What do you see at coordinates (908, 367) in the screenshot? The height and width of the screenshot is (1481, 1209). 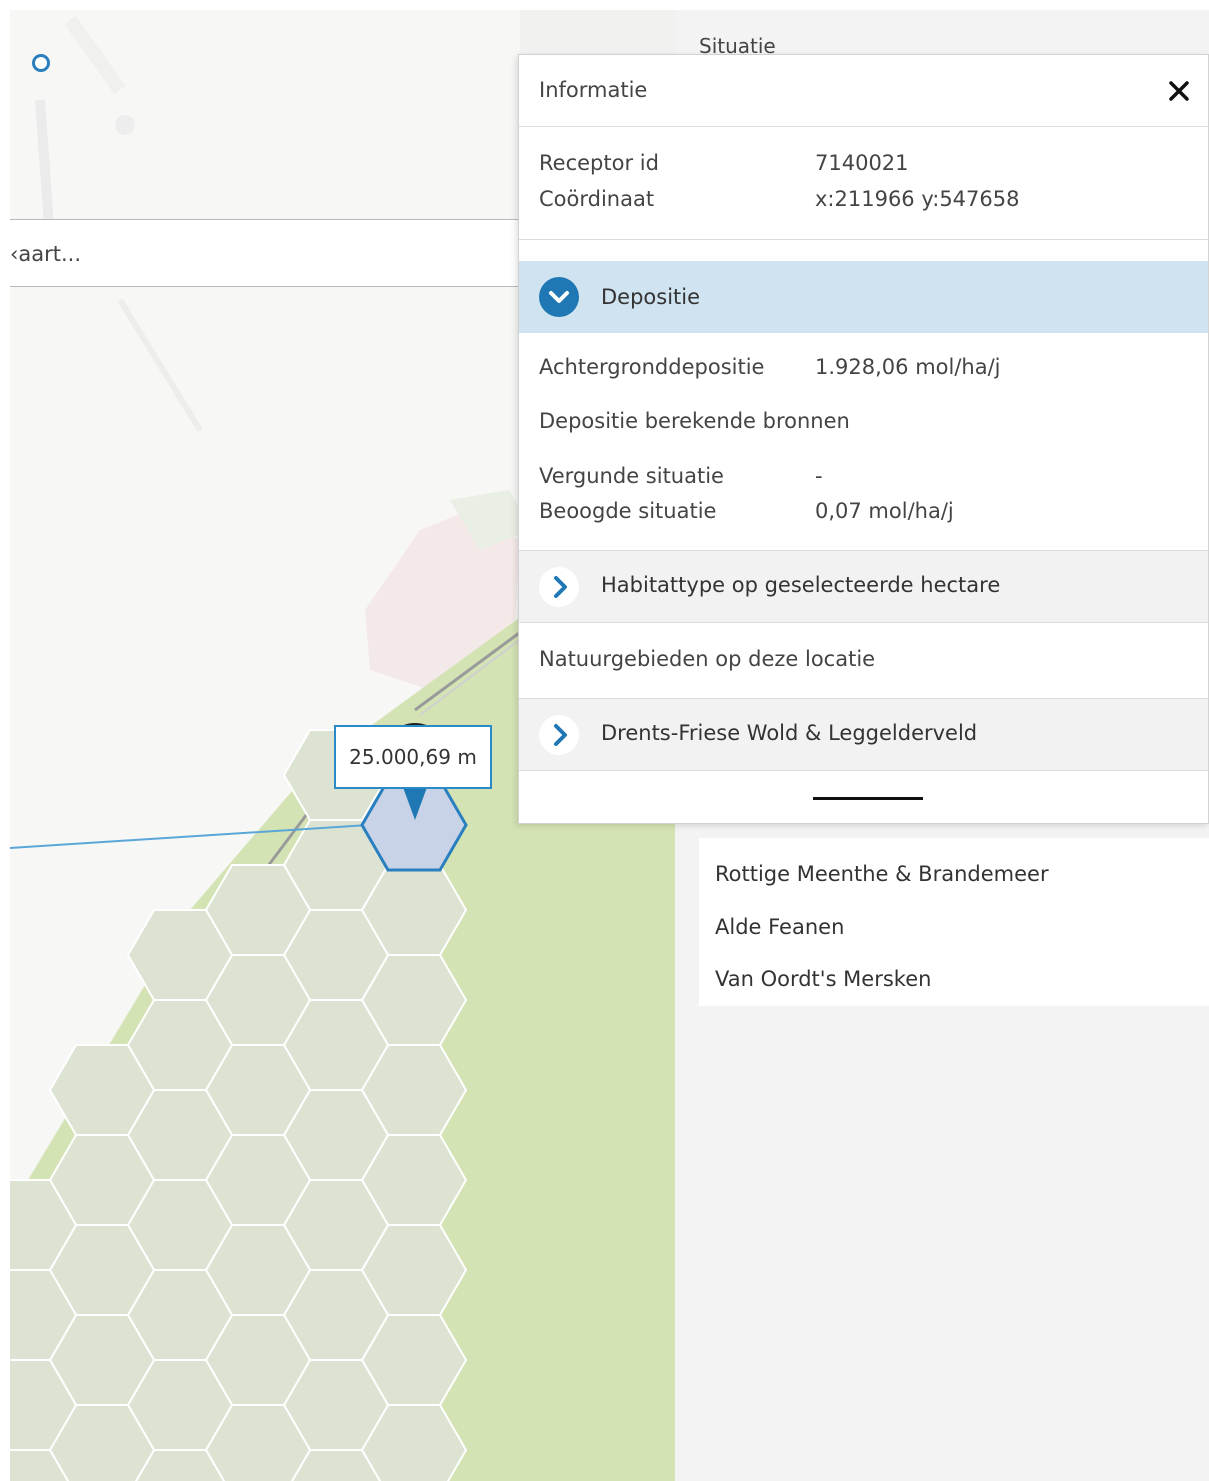 I see `background-deposition-value: 1.928,06 mol/ha/j` at bounding box center [908, 367].